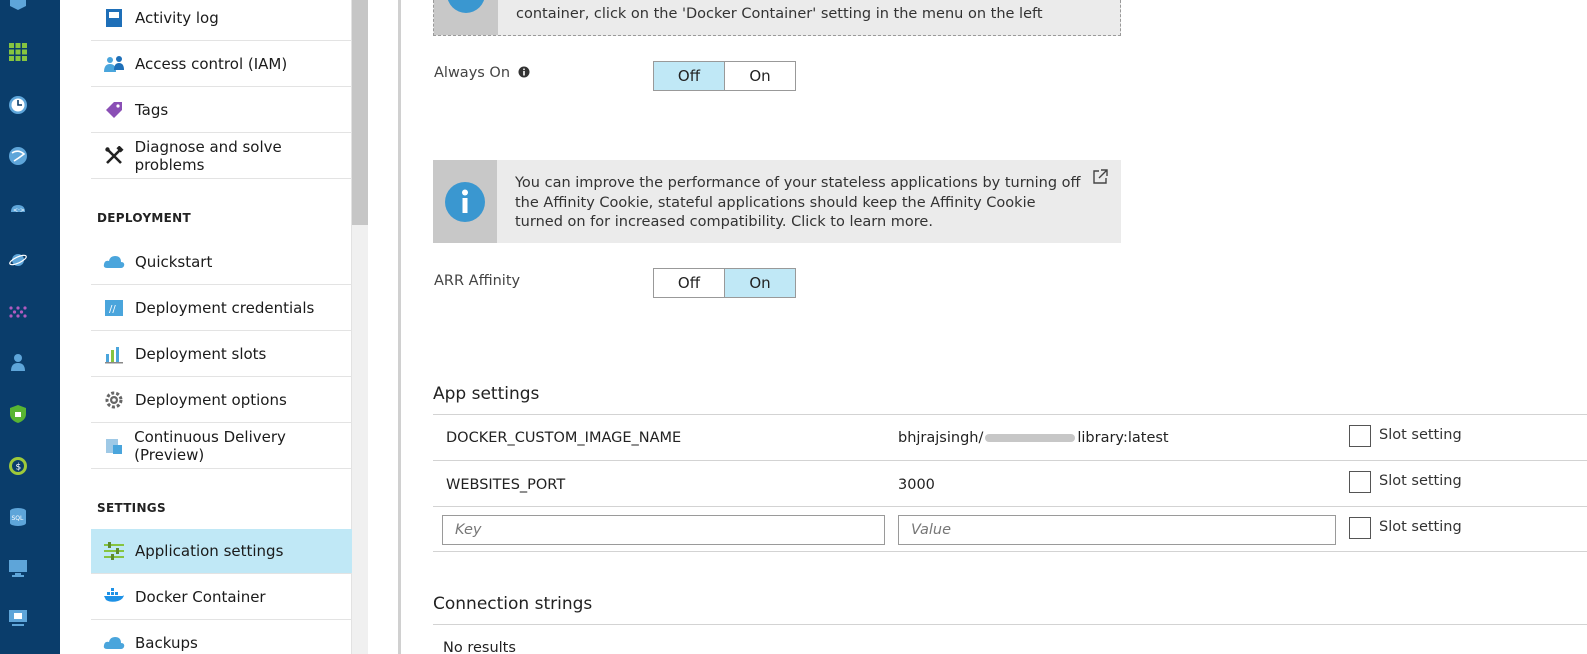 The image size is (1587, 654). Describe the element at coordinates (174, 262) in the screenshot. I see `menu-item-label: Quickstart` at that location.